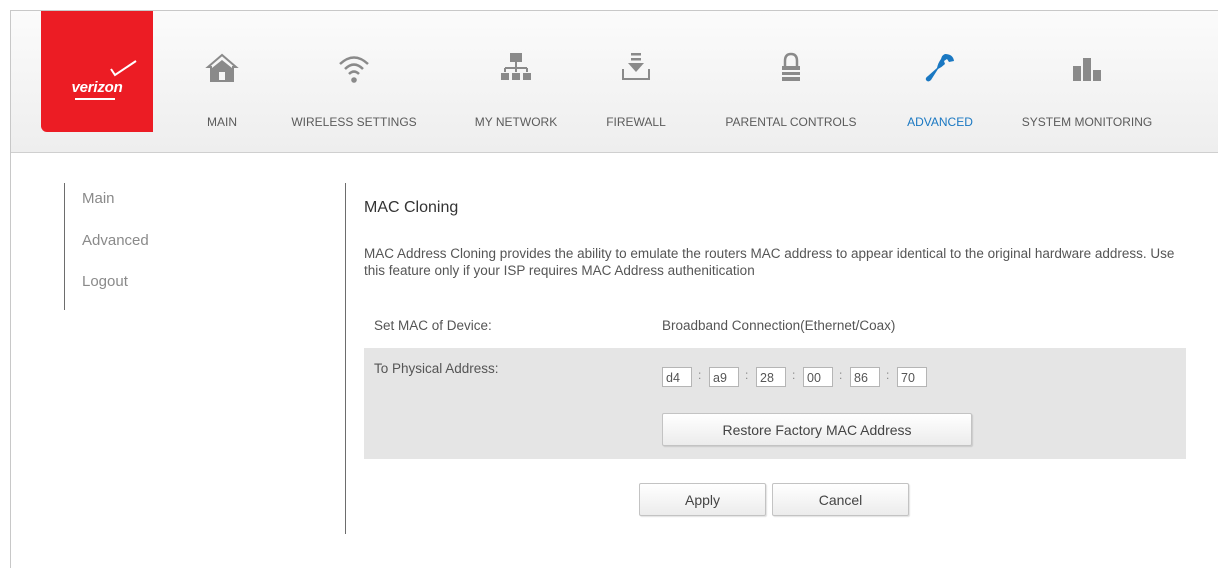 This screenshot has width=1218, height=568. I want to click on set-mac-value: Broadband Connection(Ethernet/Coax), so click(779, 325).